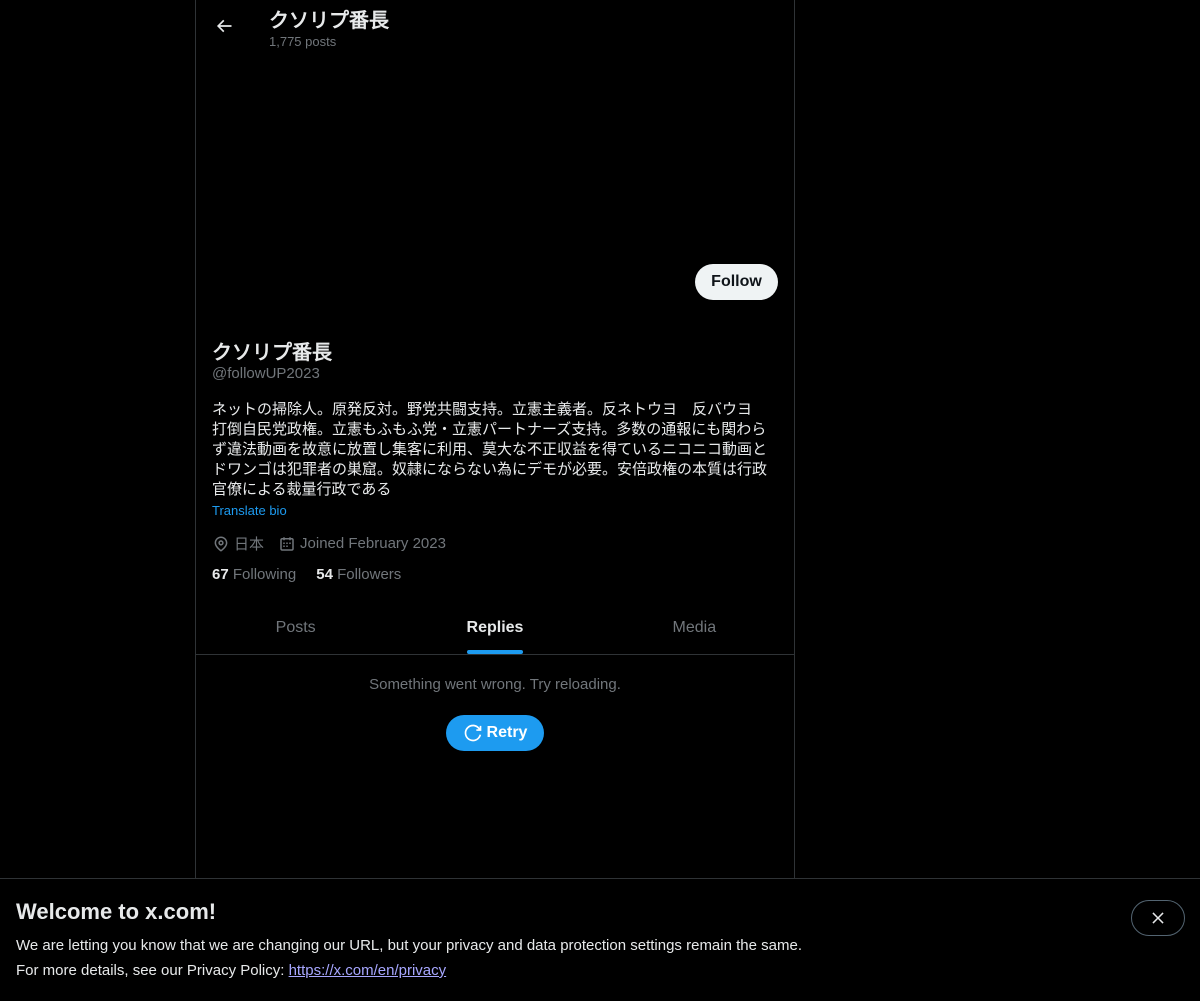 This screenshot has width=1200, height=1001. Describe the element at coordinates (303, 41) in the screenshot. I see `header-post-count: 1,775 posts` at that location.